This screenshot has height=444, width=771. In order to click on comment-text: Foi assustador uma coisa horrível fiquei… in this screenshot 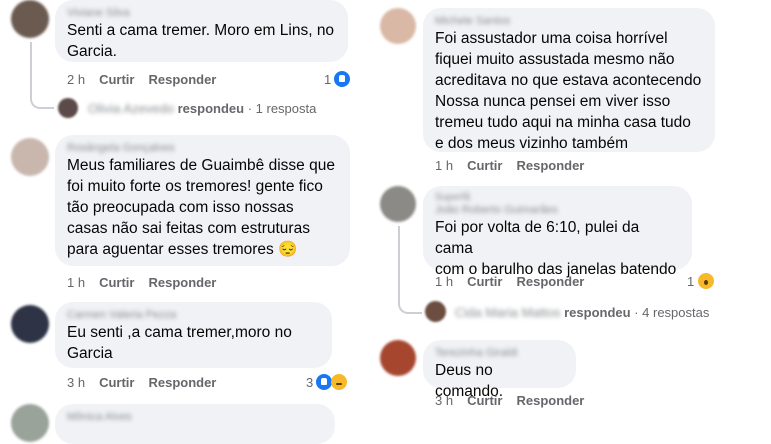, I will do `click(568, 91)`.